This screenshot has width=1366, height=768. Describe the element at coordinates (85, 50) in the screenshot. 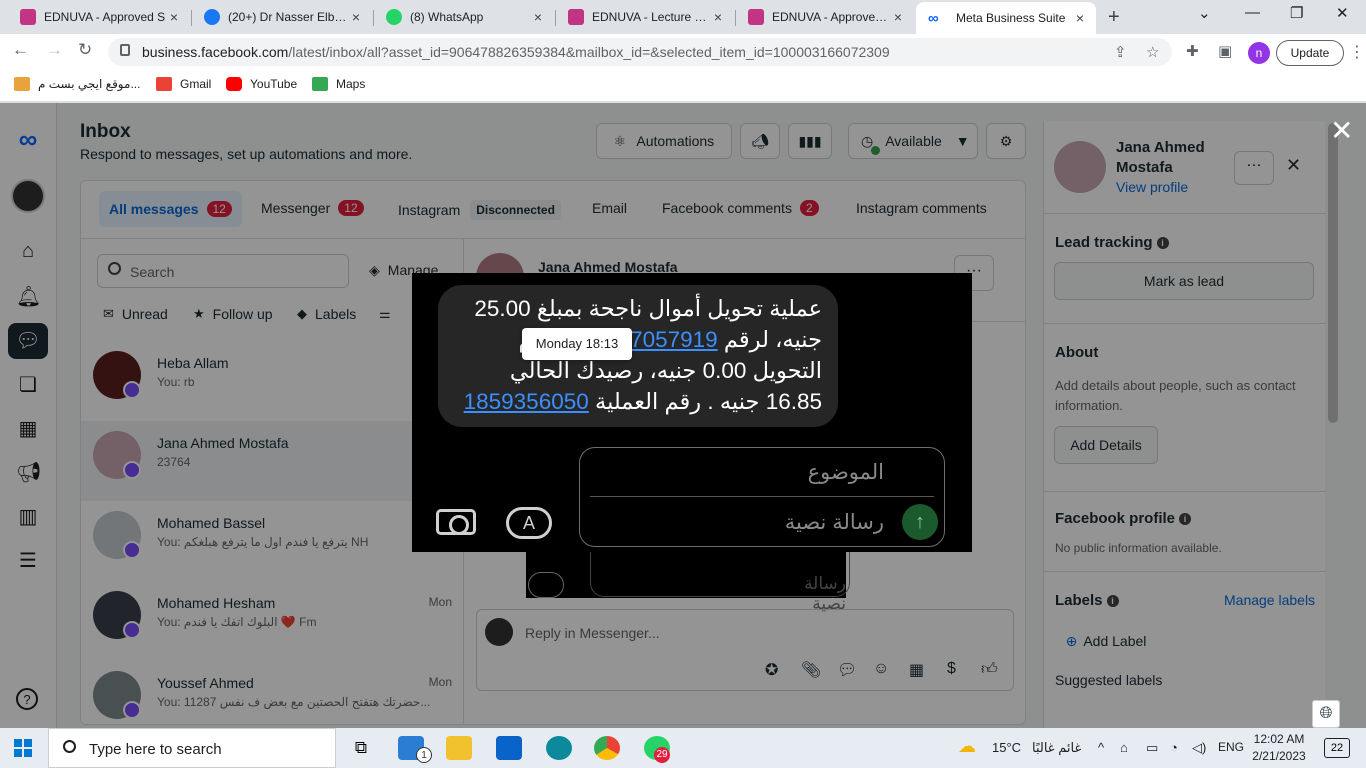

I see `reload-icon: ↻` at that location.